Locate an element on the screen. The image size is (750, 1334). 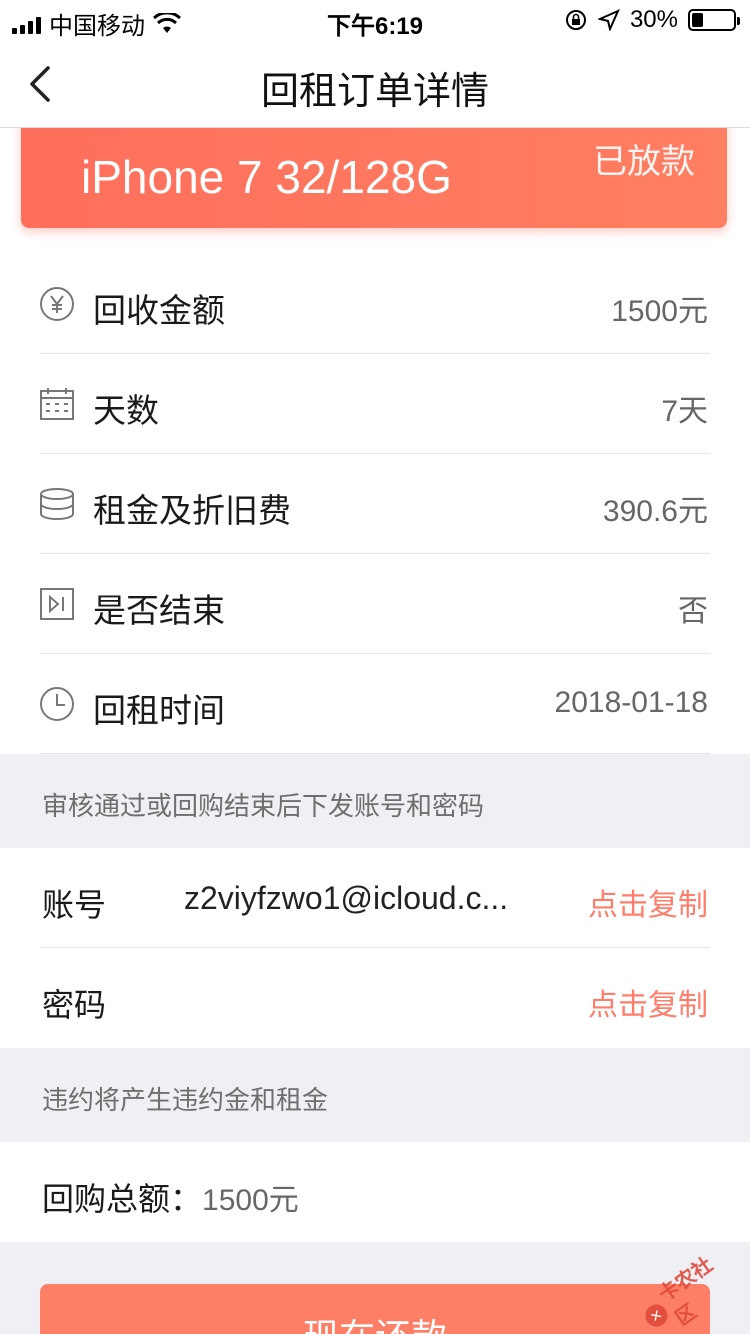
penalty-notice: 违约将产生违约金和租金 is located at coordinates (375, 1095).